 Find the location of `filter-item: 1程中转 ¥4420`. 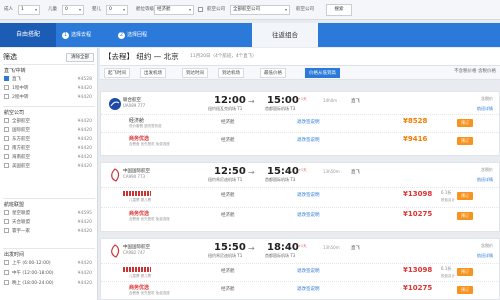

filter-item: 1程中转 ¥4420 is located at coordinates (49, 89).